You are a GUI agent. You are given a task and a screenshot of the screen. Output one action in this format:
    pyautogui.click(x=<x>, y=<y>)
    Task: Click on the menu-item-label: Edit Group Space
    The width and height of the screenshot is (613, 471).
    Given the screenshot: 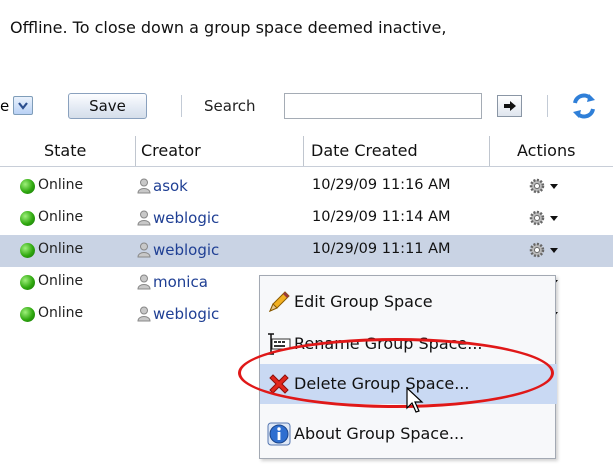 What is the action you would take?
    pyautogui.click(x=363, y=301)
    